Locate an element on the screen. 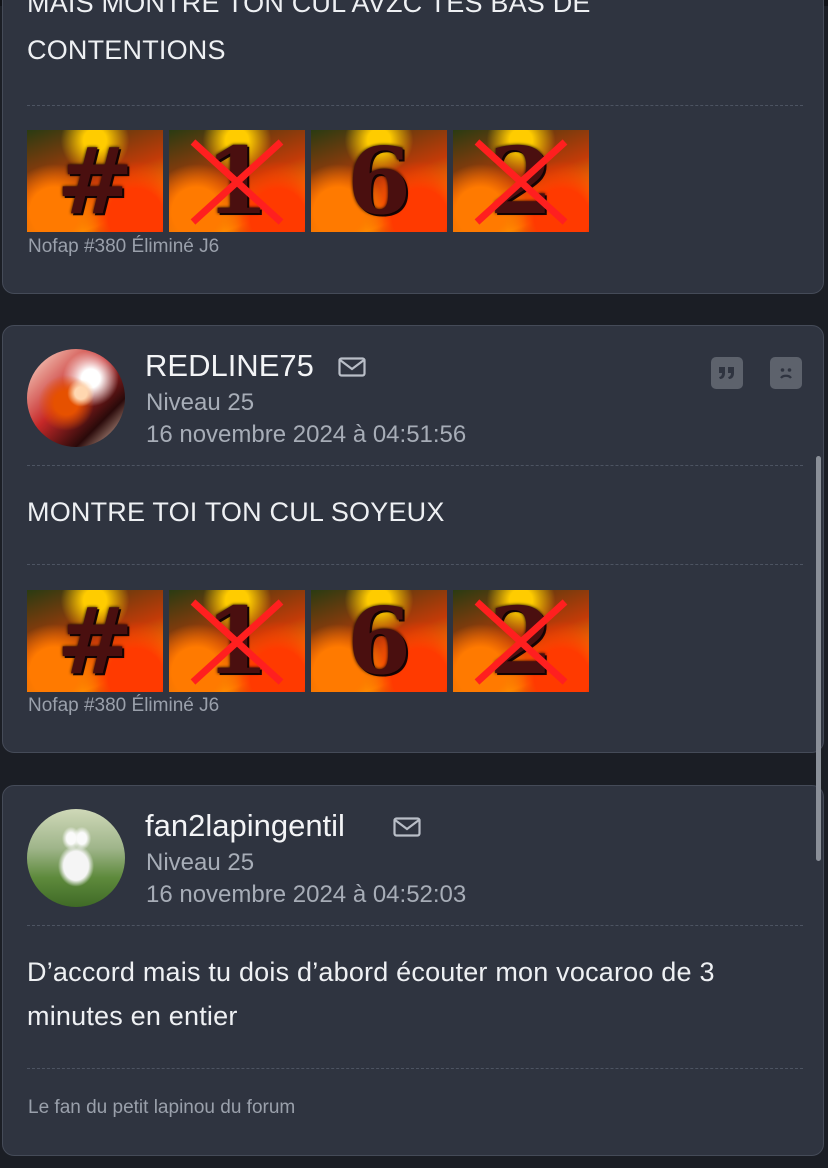 The image size is (828, 1168). scrollbar is located at coordinates (818, 658).